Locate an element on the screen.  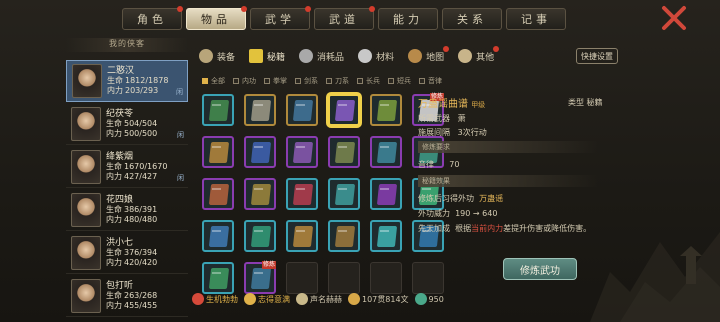
filter-label: 音律 is located at coordinates (435, 81).